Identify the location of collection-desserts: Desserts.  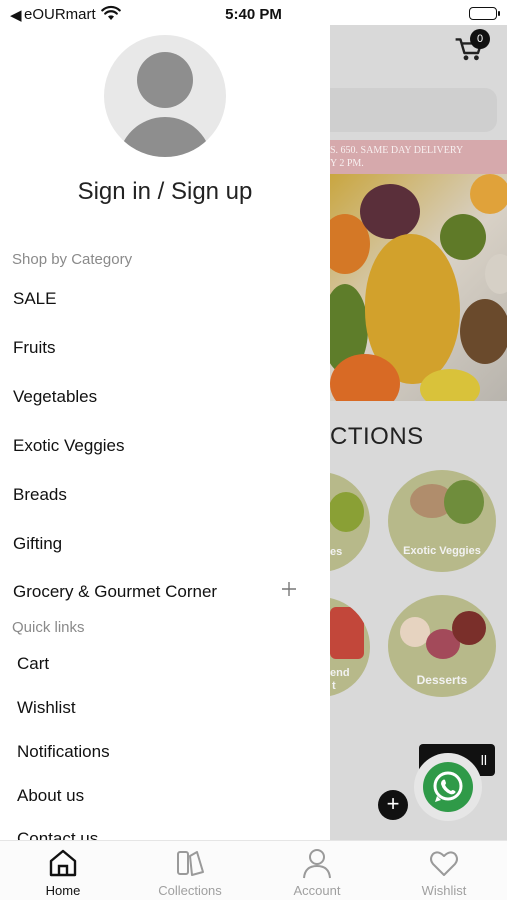
(442, 646).